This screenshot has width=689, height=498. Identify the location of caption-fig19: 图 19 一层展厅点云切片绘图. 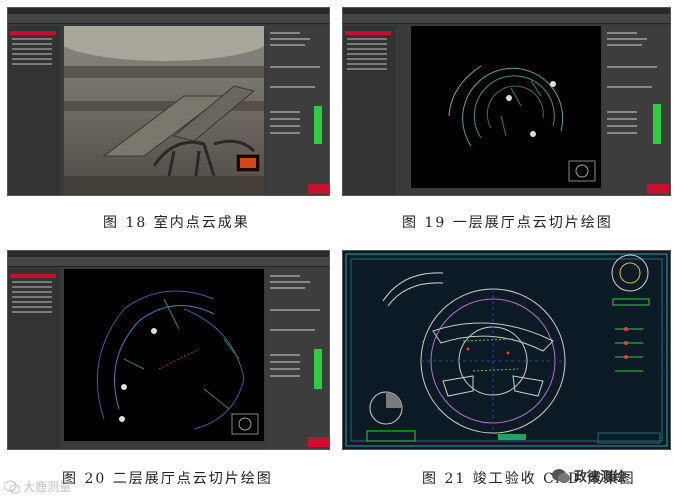
(507, 223).